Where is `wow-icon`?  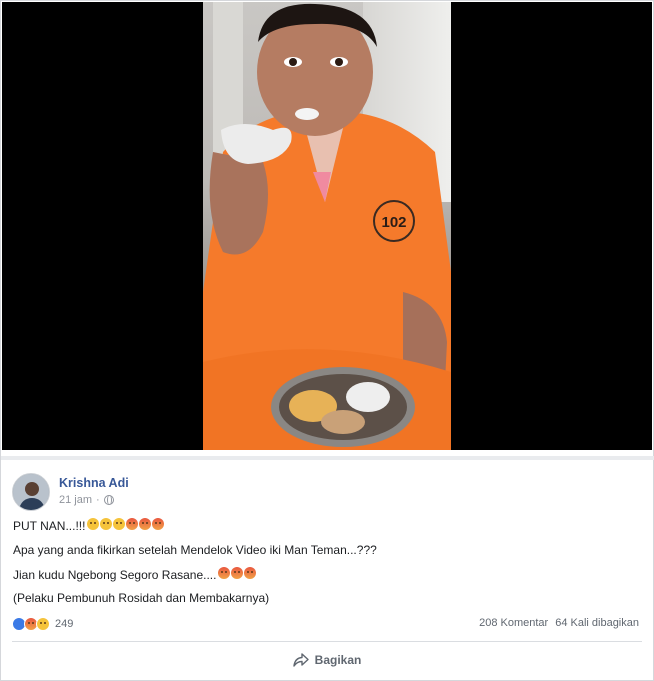 wow-icon is located at coordinates (43, 624).